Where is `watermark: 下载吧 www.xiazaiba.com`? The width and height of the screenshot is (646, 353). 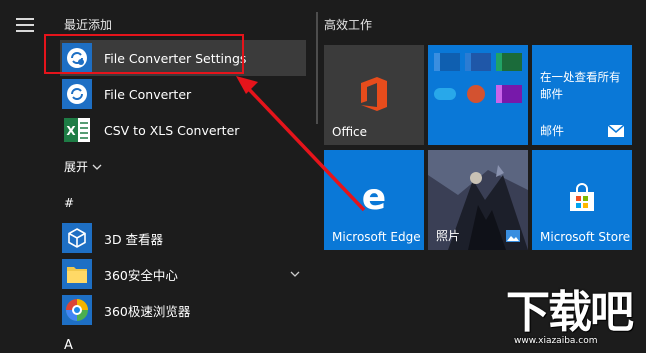
watermark: 下载吧 www.xiazaiba.com is located at coordinates (575, 319).